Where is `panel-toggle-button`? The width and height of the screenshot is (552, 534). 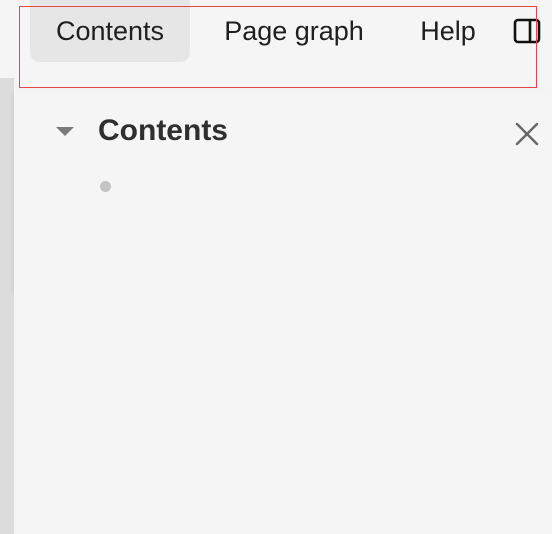 panel-toggle-button is located at coordinates (527, 31).